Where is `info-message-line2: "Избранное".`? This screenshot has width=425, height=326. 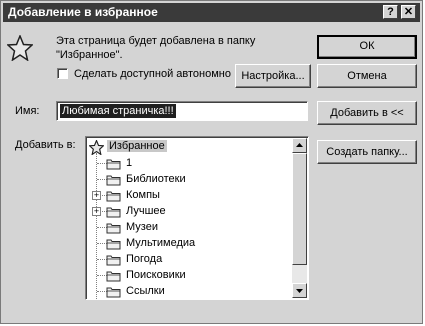
info-message-line2: "Избранное". is located at coordinates (89, 55).